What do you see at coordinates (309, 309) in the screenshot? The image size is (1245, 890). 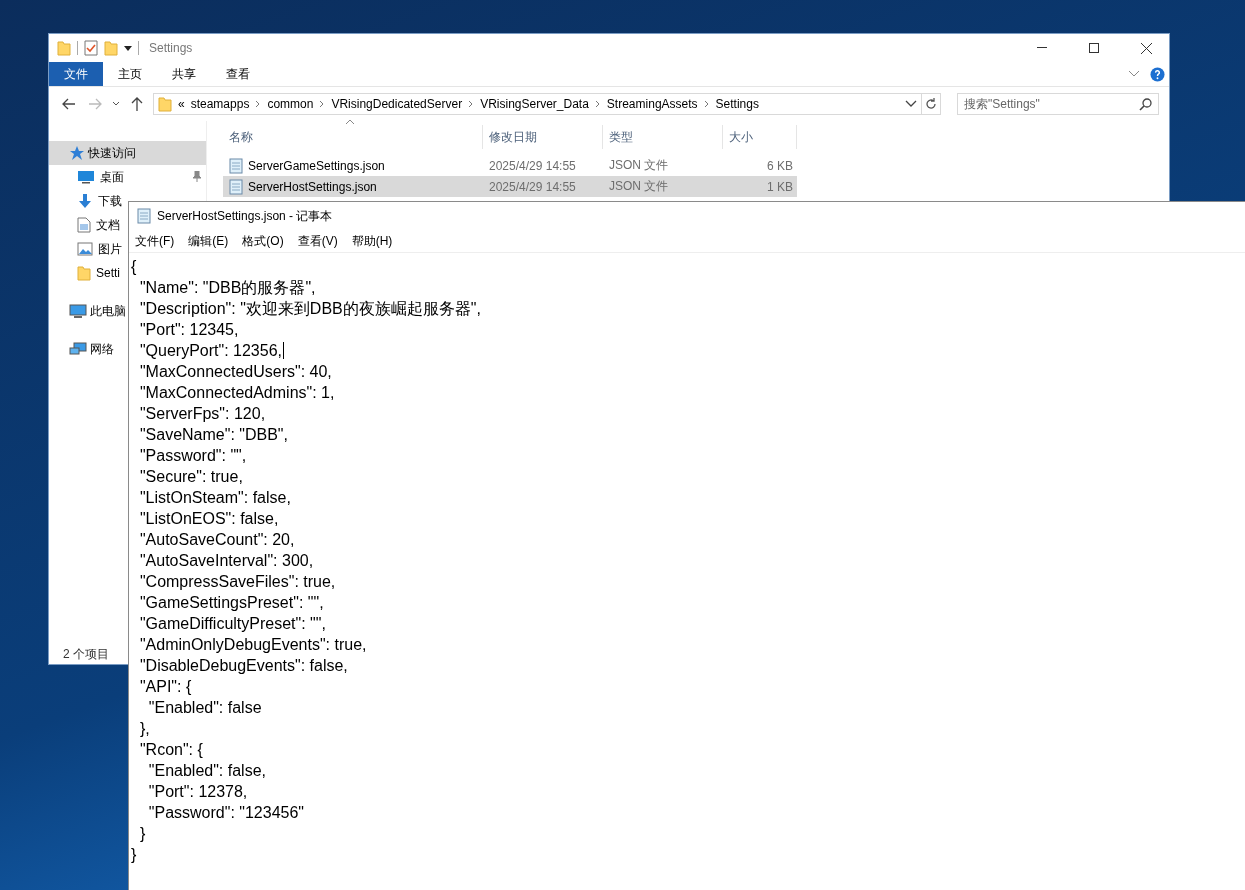 I see `text-line: "Description": "欢迎来到DBB的夜族崛起服务器",` at bounding box center [309, 309].